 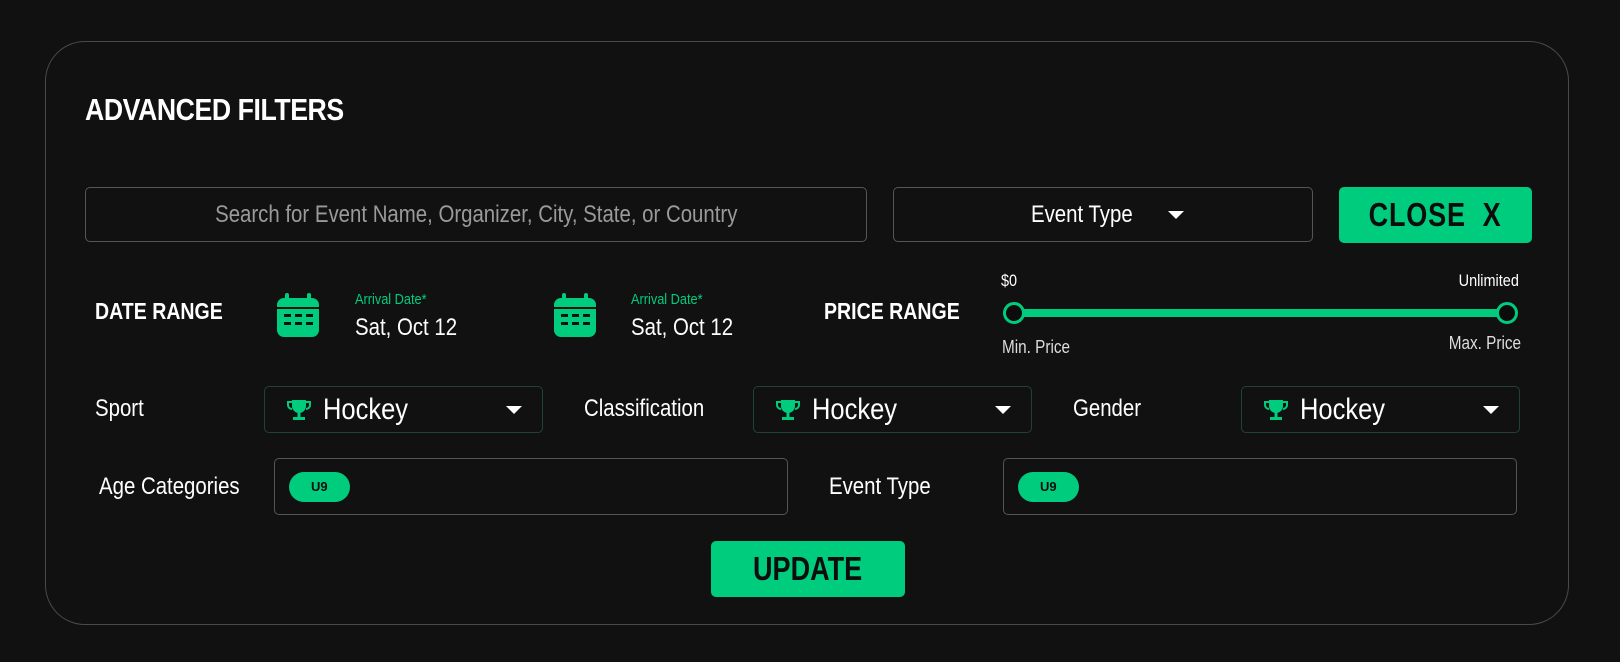 I want to click on gender-label: Gender, so click(x=1107, y=408).